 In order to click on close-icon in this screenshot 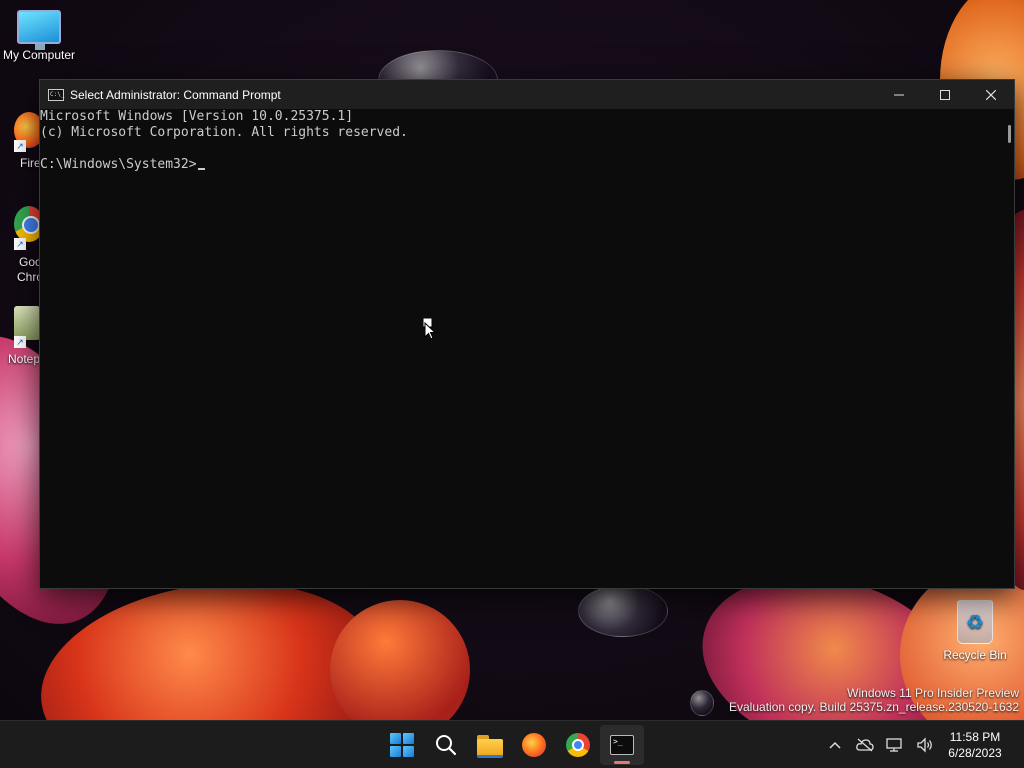, I will do `click(991, 94)`.